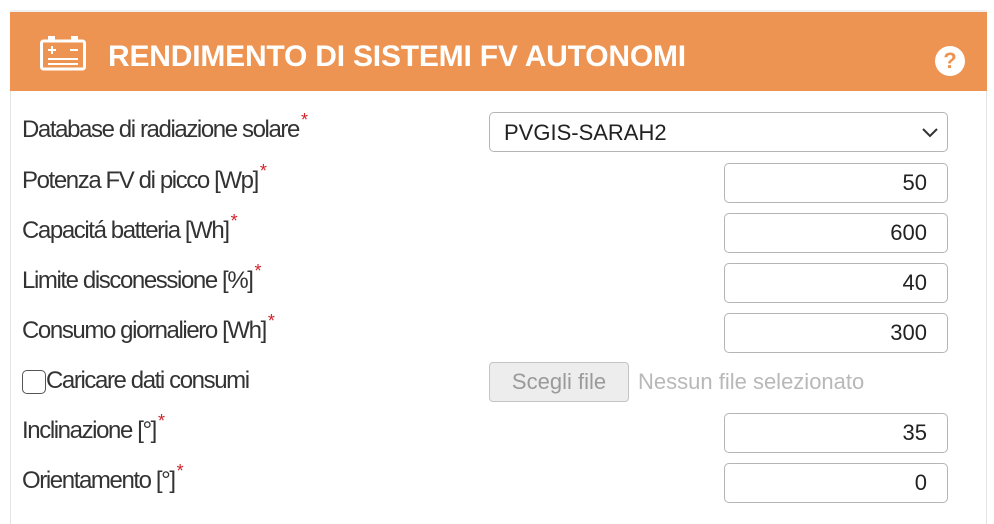 This screenshot has width=994, height=524. Describe the element at coordinates (836, 183) in the screenshot. I see `peak-power-input` at that location.